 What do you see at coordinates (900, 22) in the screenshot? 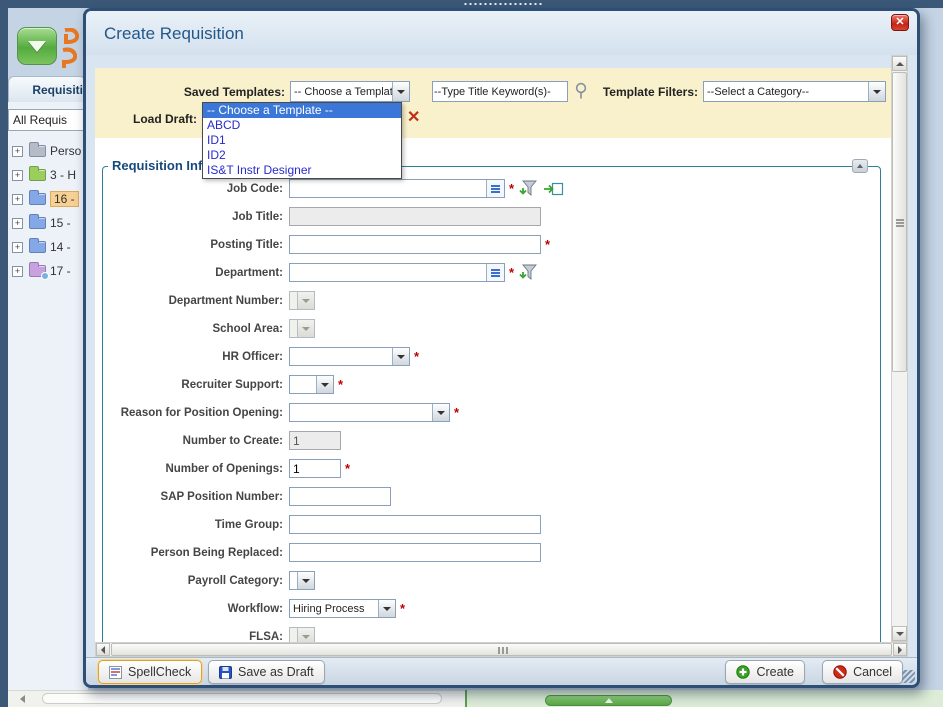
I see `close-button: ✕` at bounding box center [900, 22].